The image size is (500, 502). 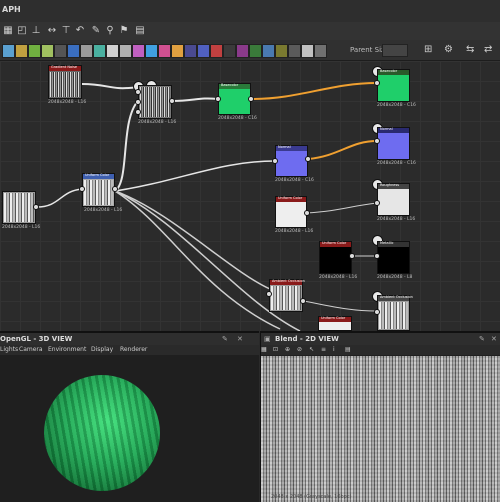 What do you see at coordinates (287, 295) in the screenshot?
I see `graph-node: Ambient Occlusion` at bounding box center [287, 295].